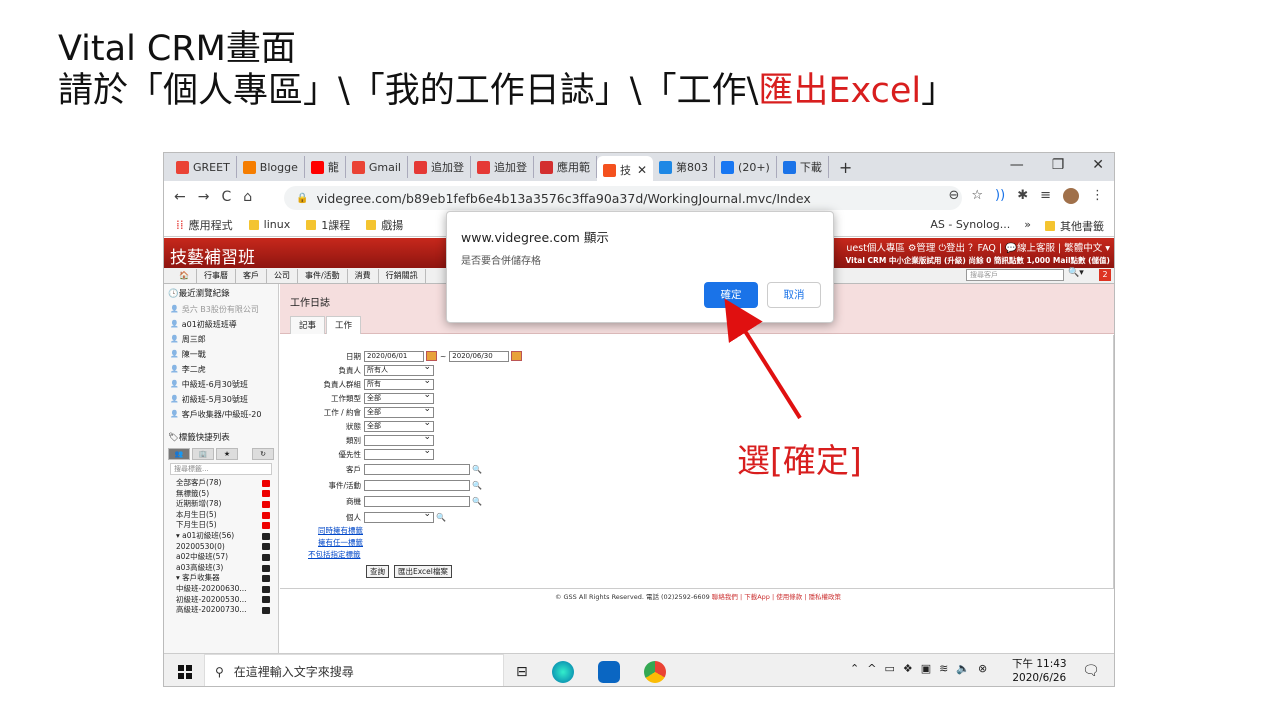  I want to click on menu-item: 公司, so click(282, 275).